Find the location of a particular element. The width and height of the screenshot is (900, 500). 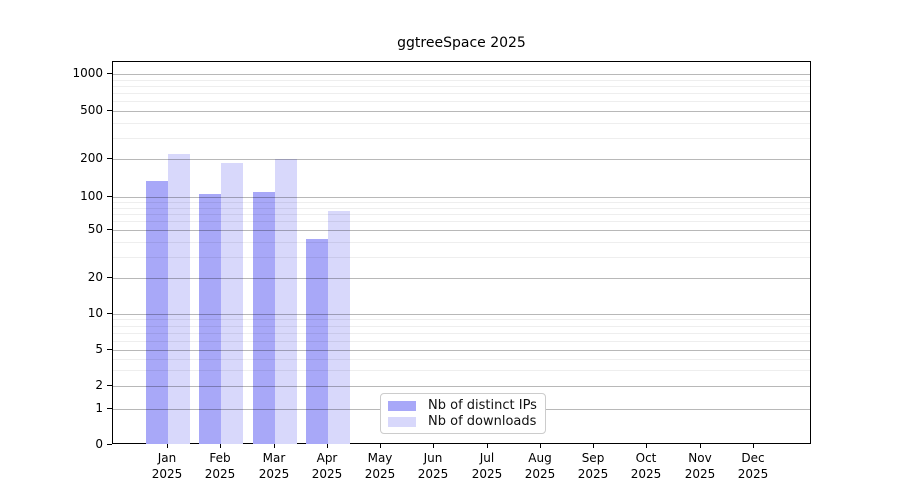

y-tick-label-50: 50 is located at coordinates (95, 229).